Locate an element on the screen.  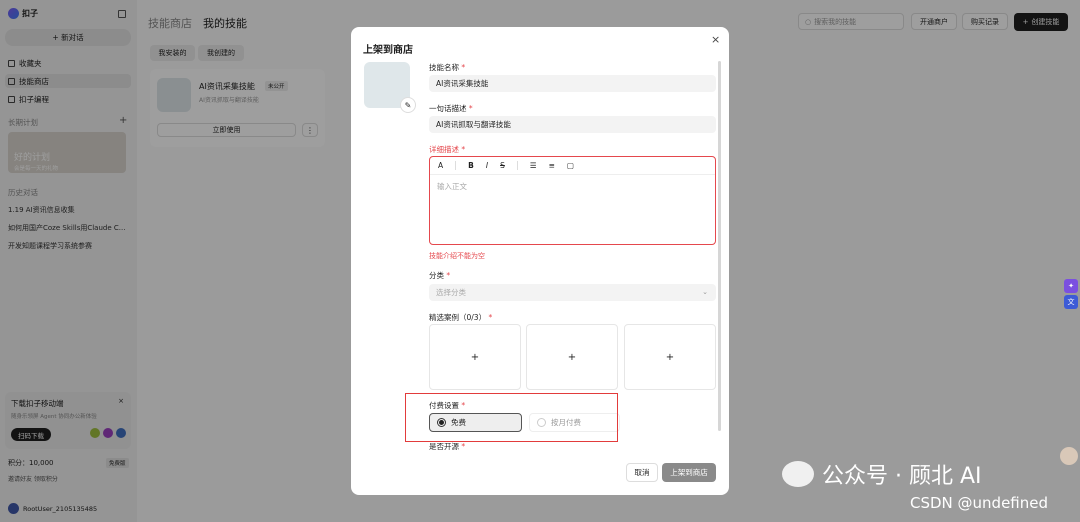
close-icon: × is located at coordinates (715, 39).